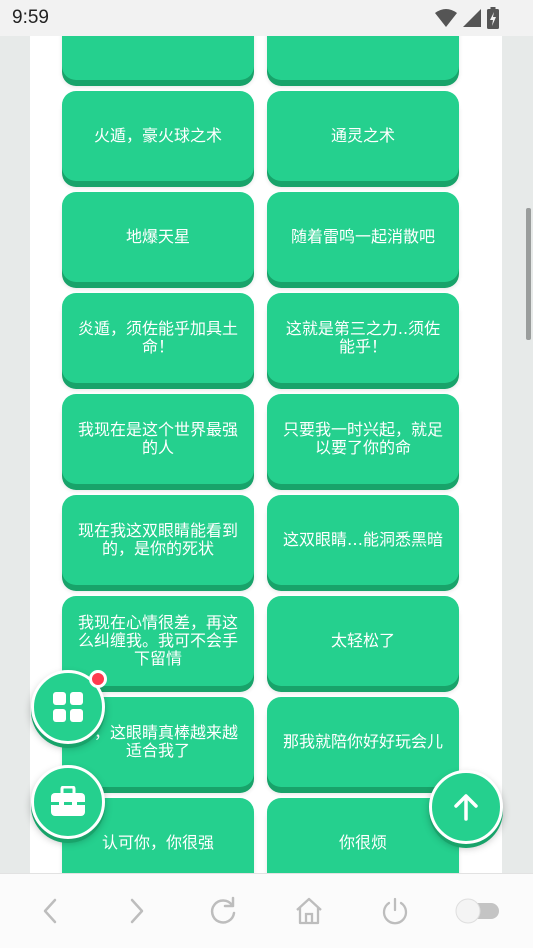  Describe the element at coordinates (362, 842) in the screenshot. I see `voice-card-label: 你很烦` at that location.